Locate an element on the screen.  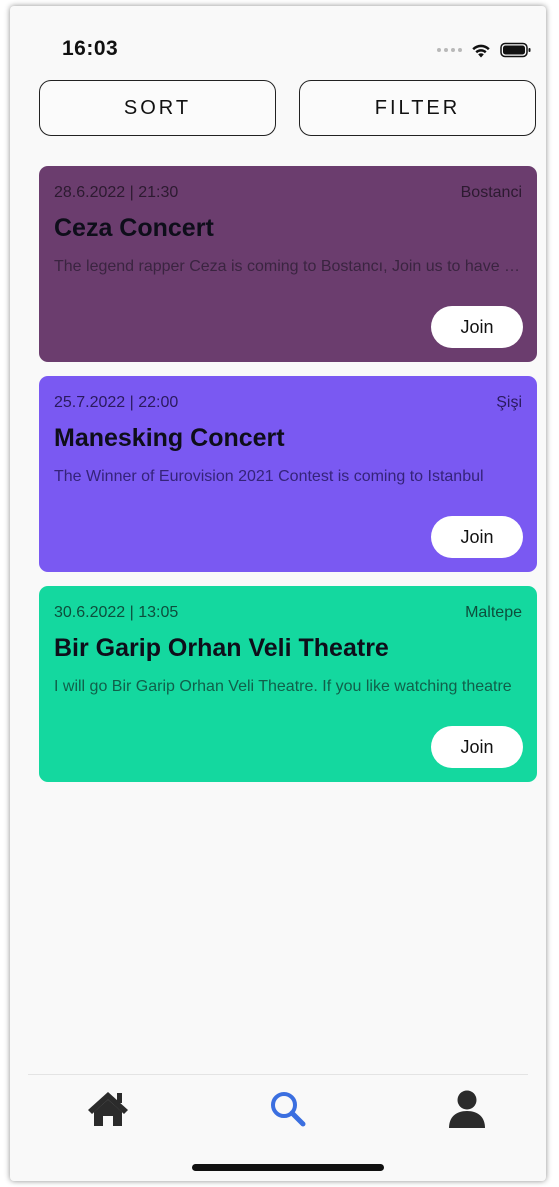
home-indicator is located at coordinates (288, 1167).